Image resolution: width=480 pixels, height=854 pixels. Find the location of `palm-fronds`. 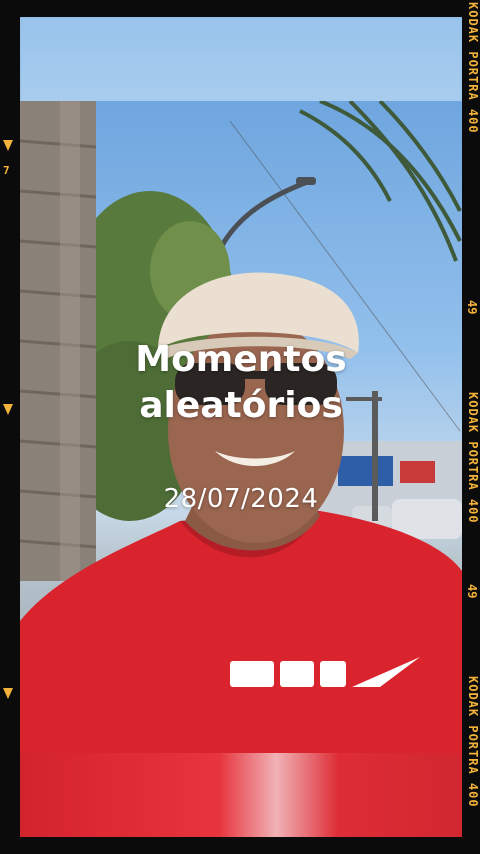

palm-fronds is located at coordinates (380, 181).